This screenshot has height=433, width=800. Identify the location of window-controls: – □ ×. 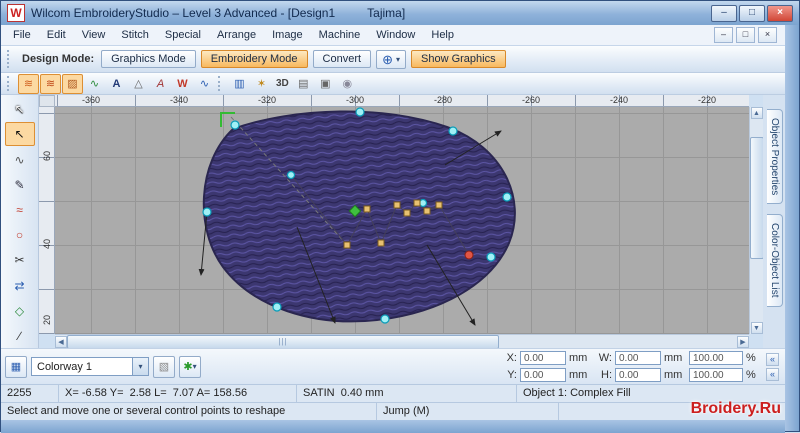
(752, 13).